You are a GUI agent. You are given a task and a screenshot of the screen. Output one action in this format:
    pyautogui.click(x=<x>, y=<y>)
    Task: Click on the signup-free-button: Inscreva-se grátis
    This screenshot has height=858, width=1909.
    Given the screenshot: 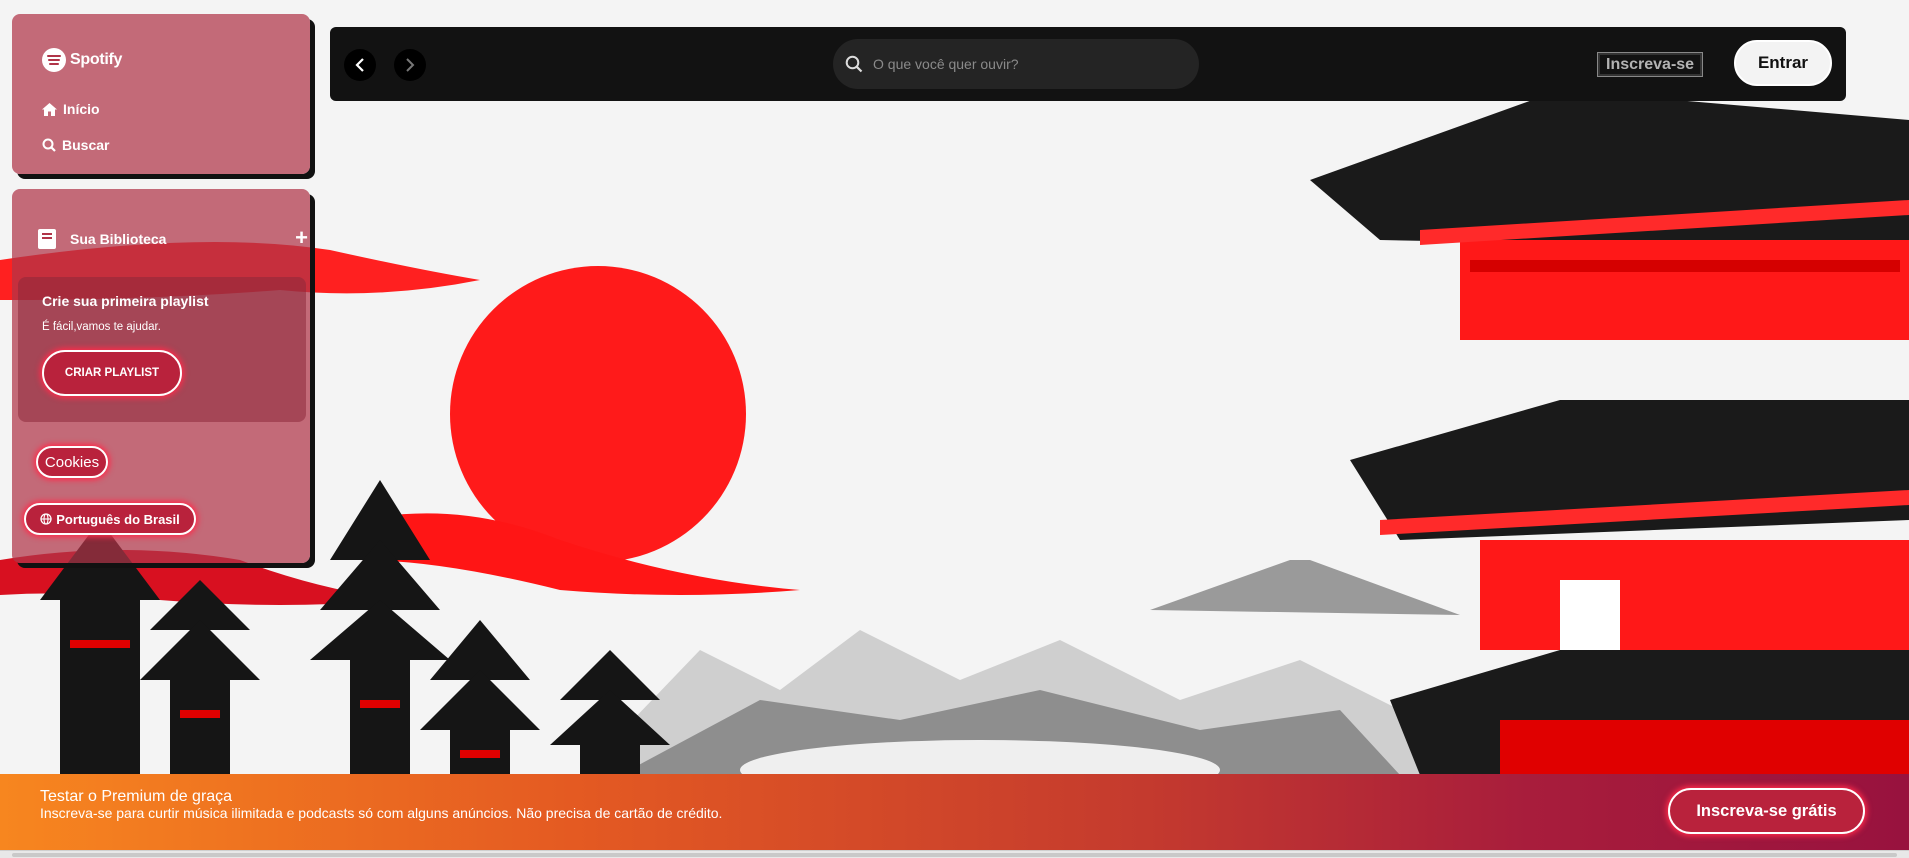 What is the action you would take?
    pyautogui.click(x=1766, y=811)
    